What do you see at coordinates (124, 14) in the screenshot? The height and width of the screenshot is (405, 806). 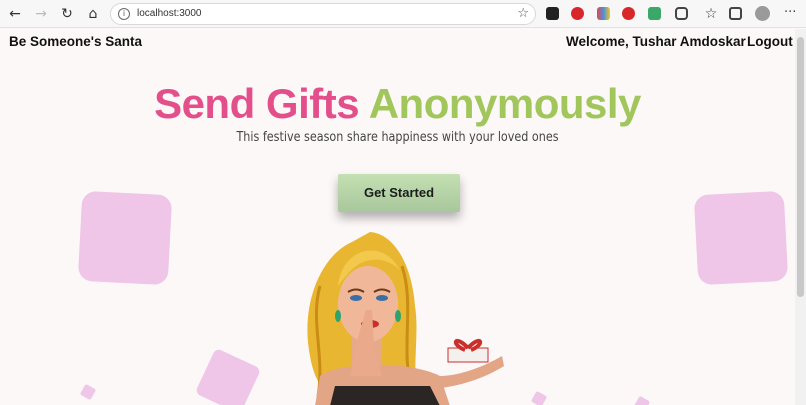 I see `site-info-icon: i` at bounding box center [124, 14].